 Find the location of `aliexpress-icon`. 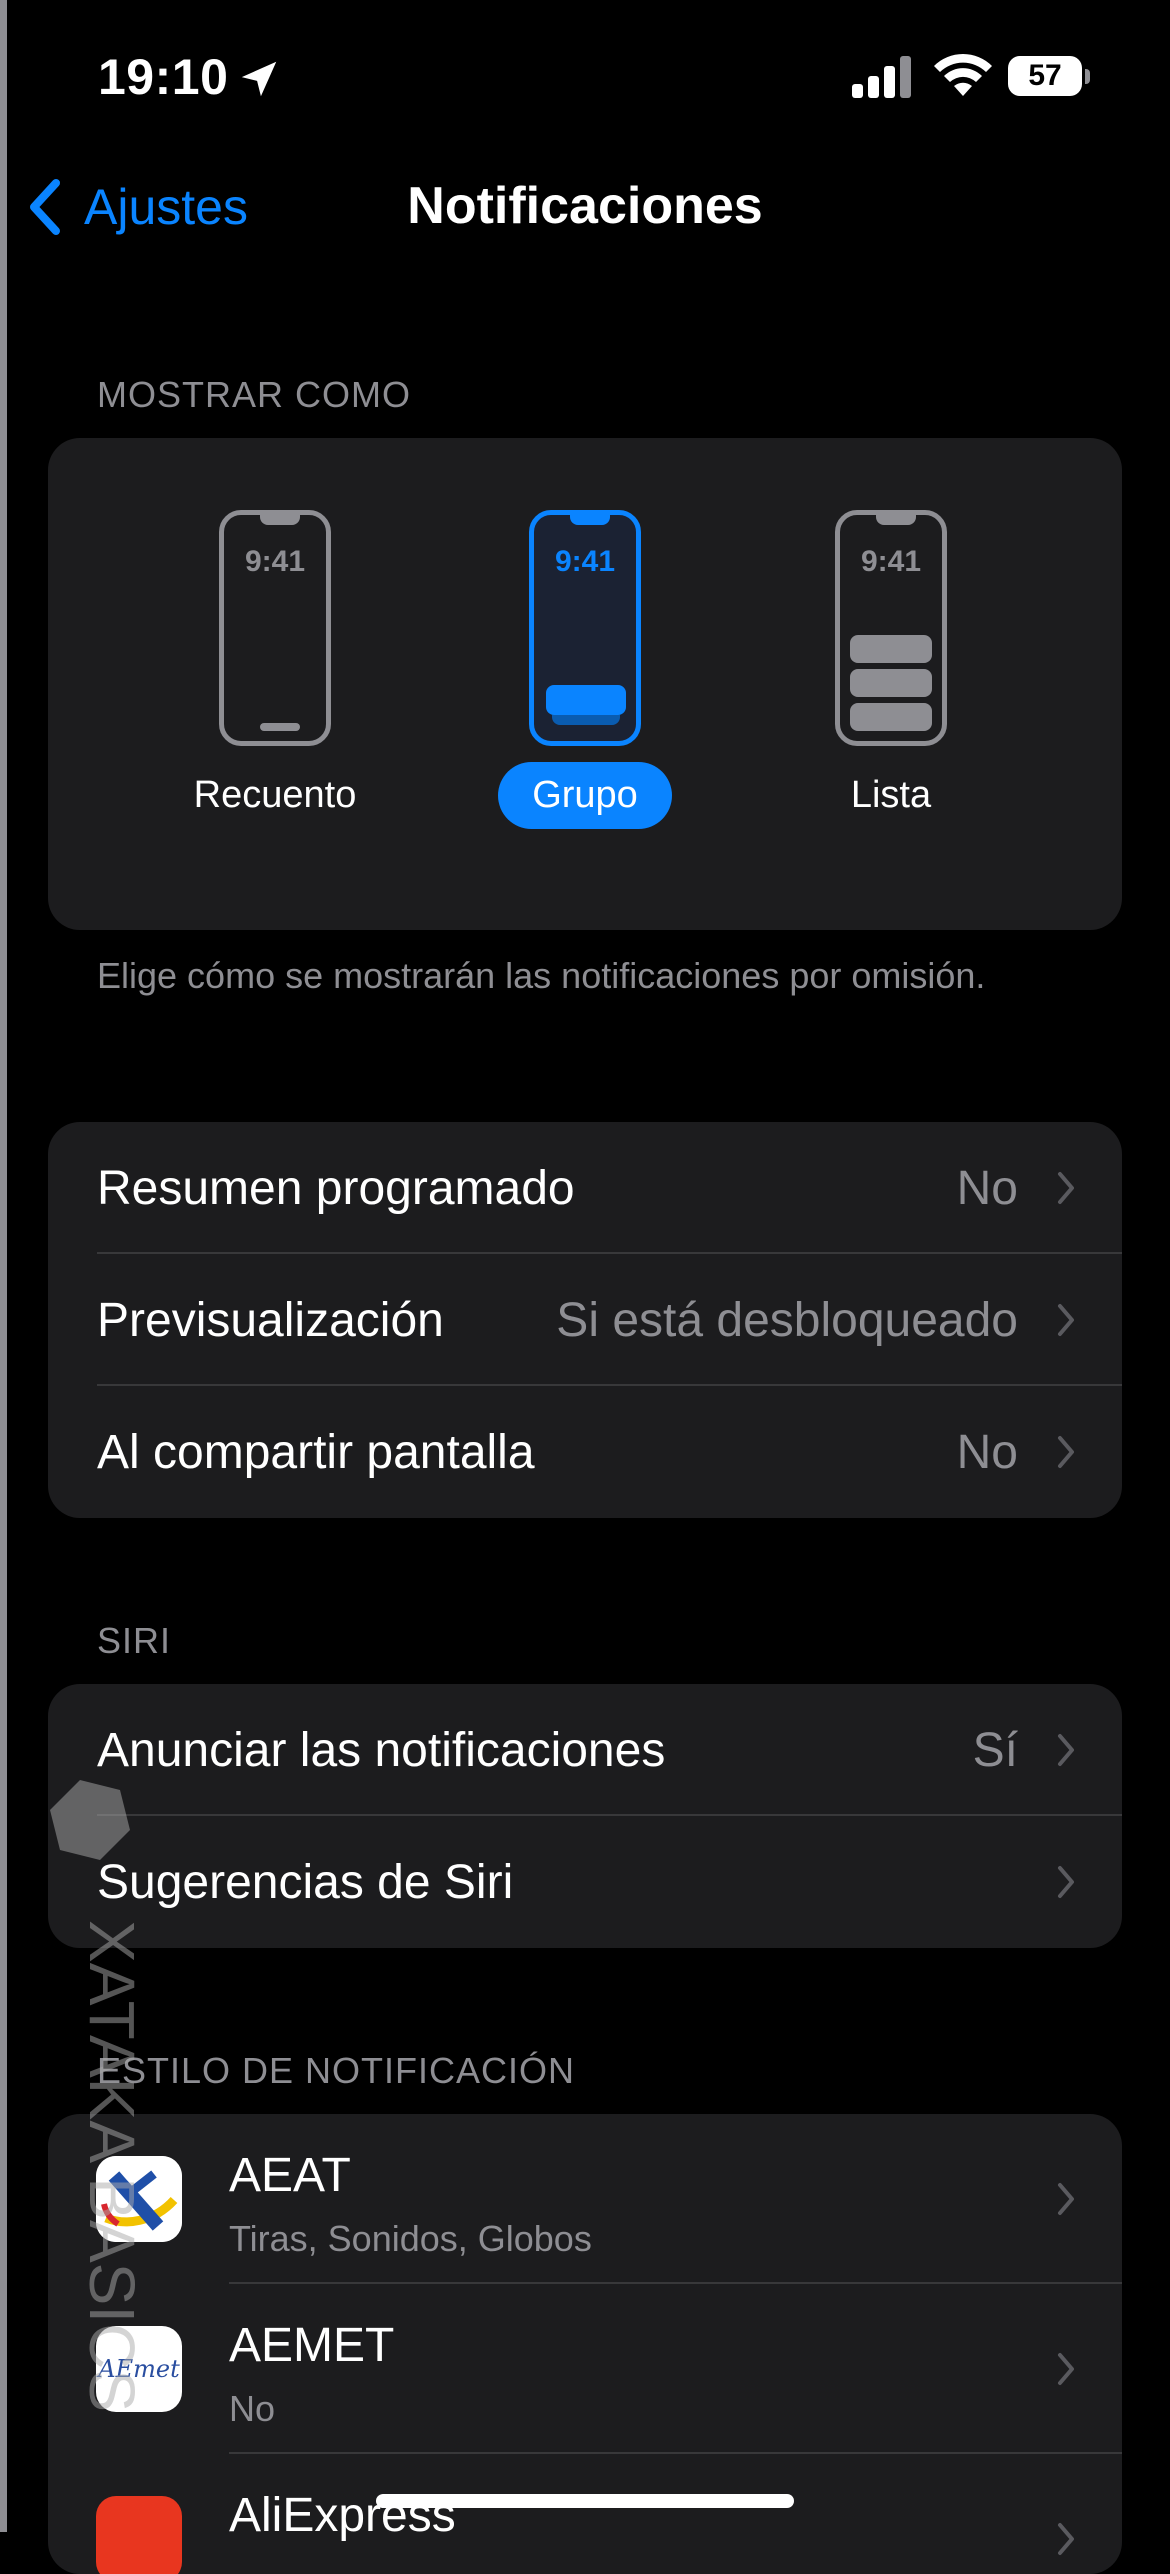

aliexpress-icon is located at coordinates (139, 2535).